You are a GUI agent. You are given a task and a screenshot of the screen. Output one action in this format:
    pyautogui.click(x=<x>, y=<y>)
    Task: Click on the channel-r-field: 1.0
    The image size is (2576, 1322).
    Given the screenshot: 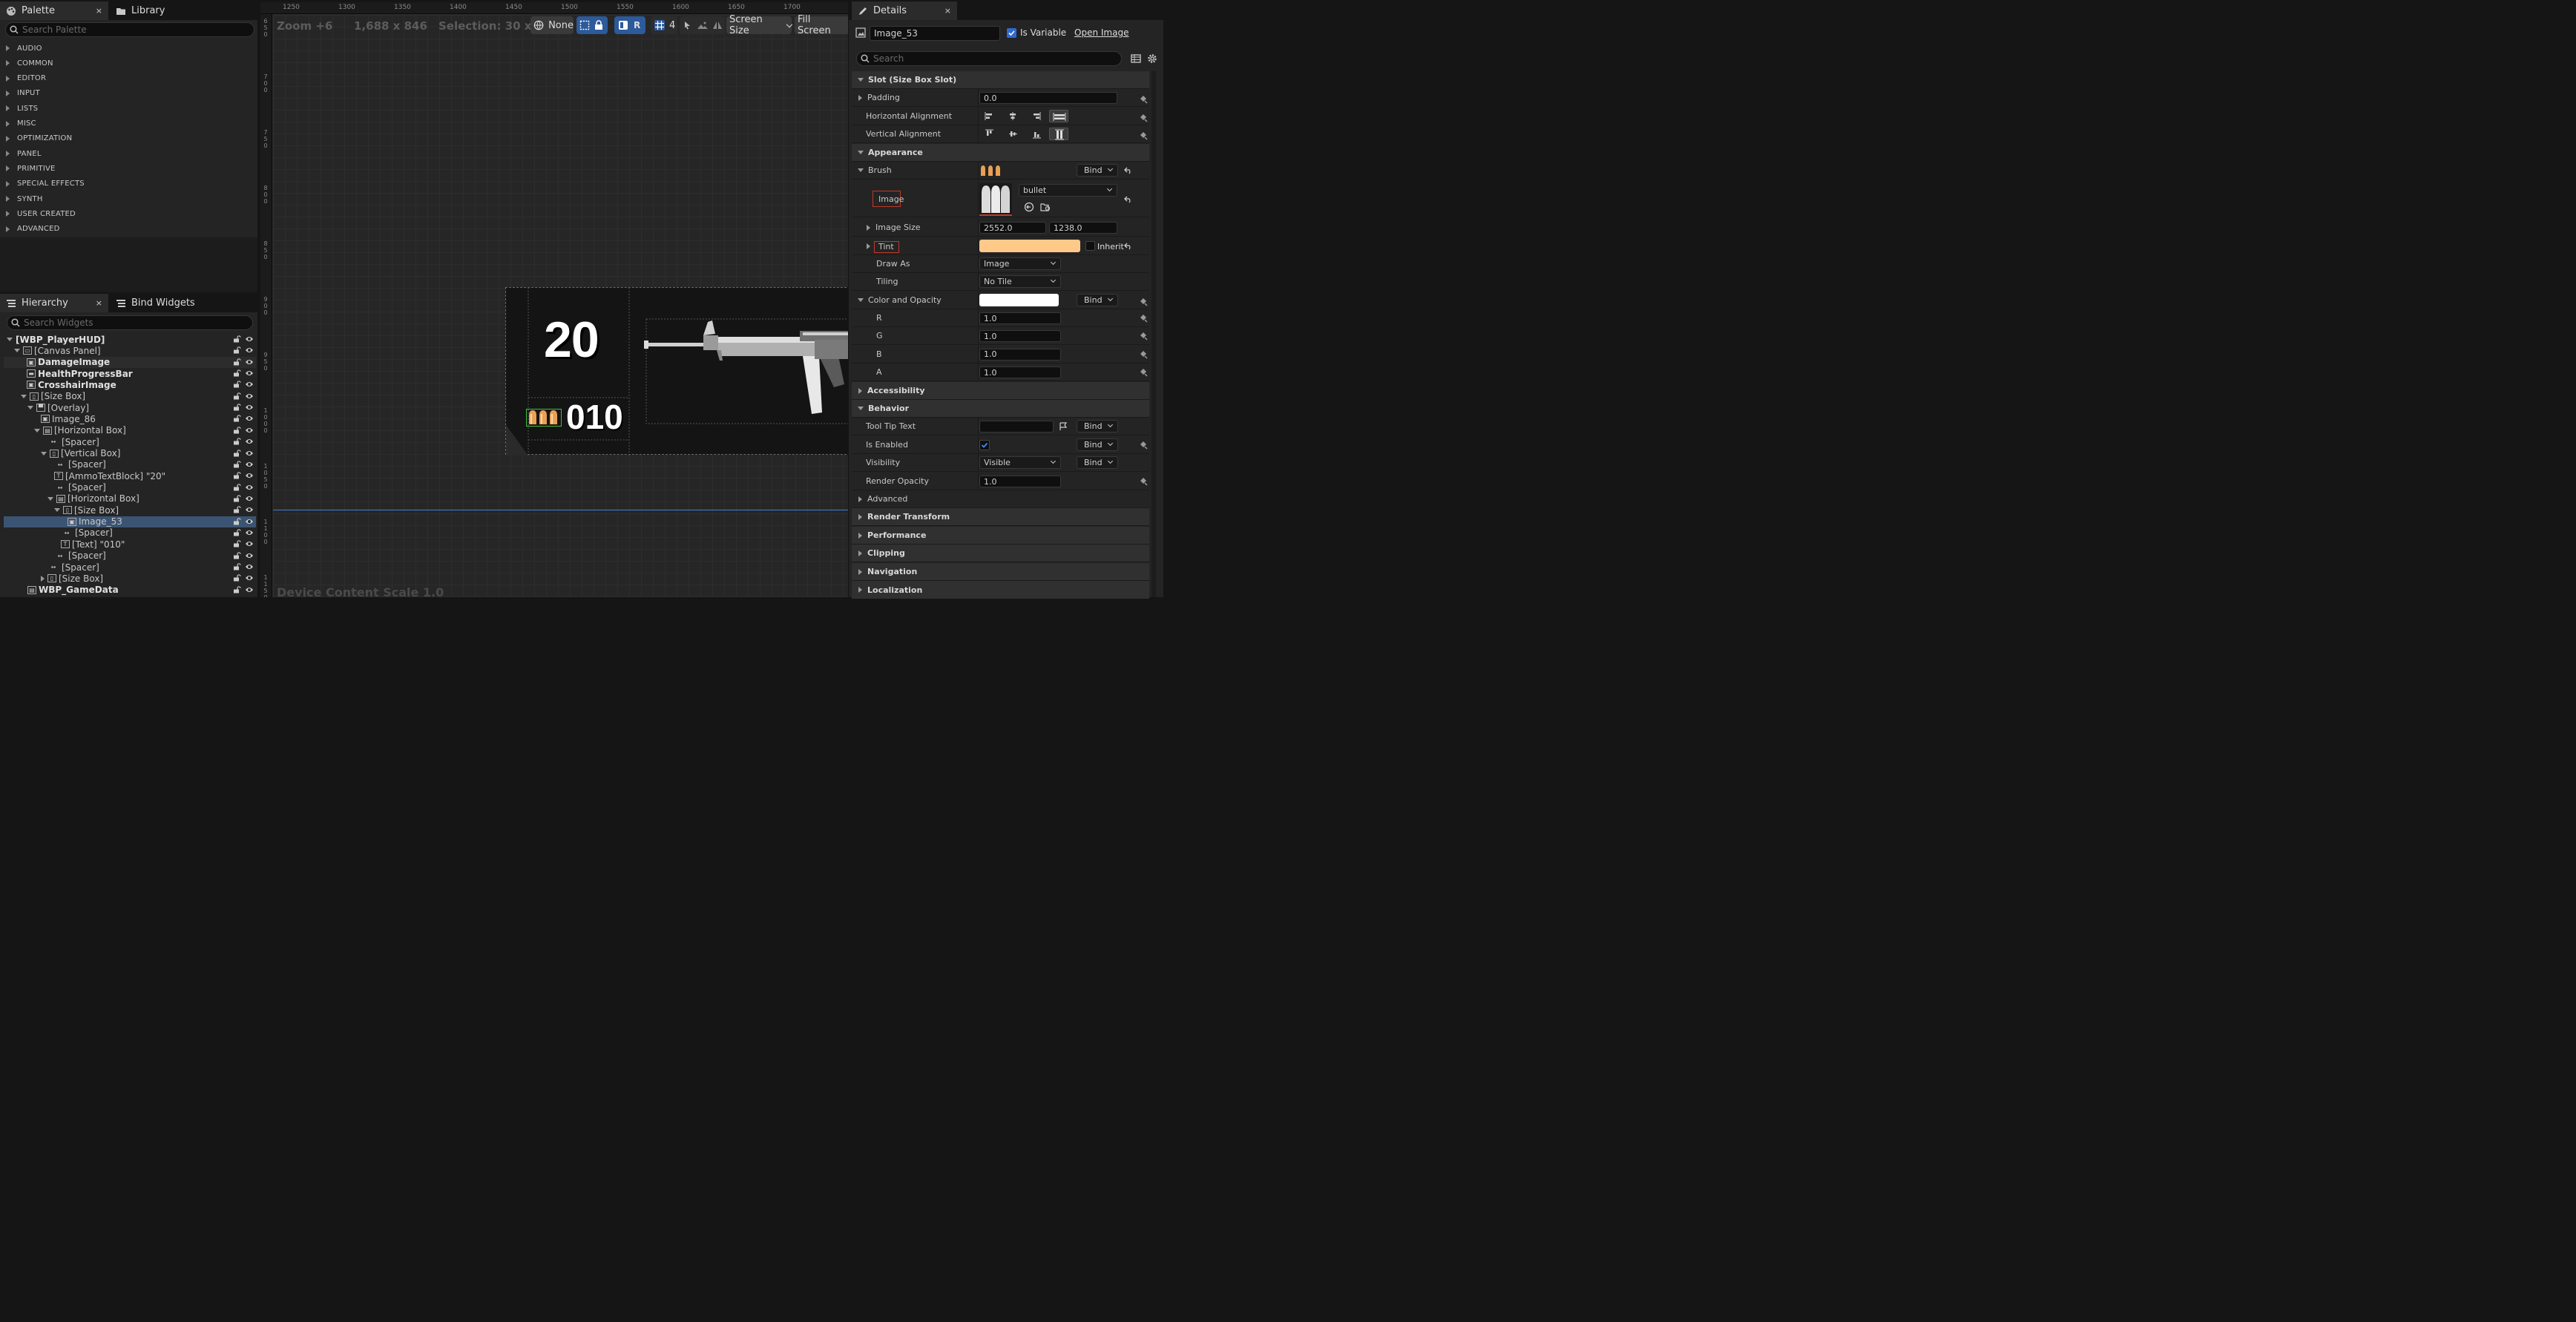 What is the action you would take?
    pyautogui.click(x=1020, y=318)
    